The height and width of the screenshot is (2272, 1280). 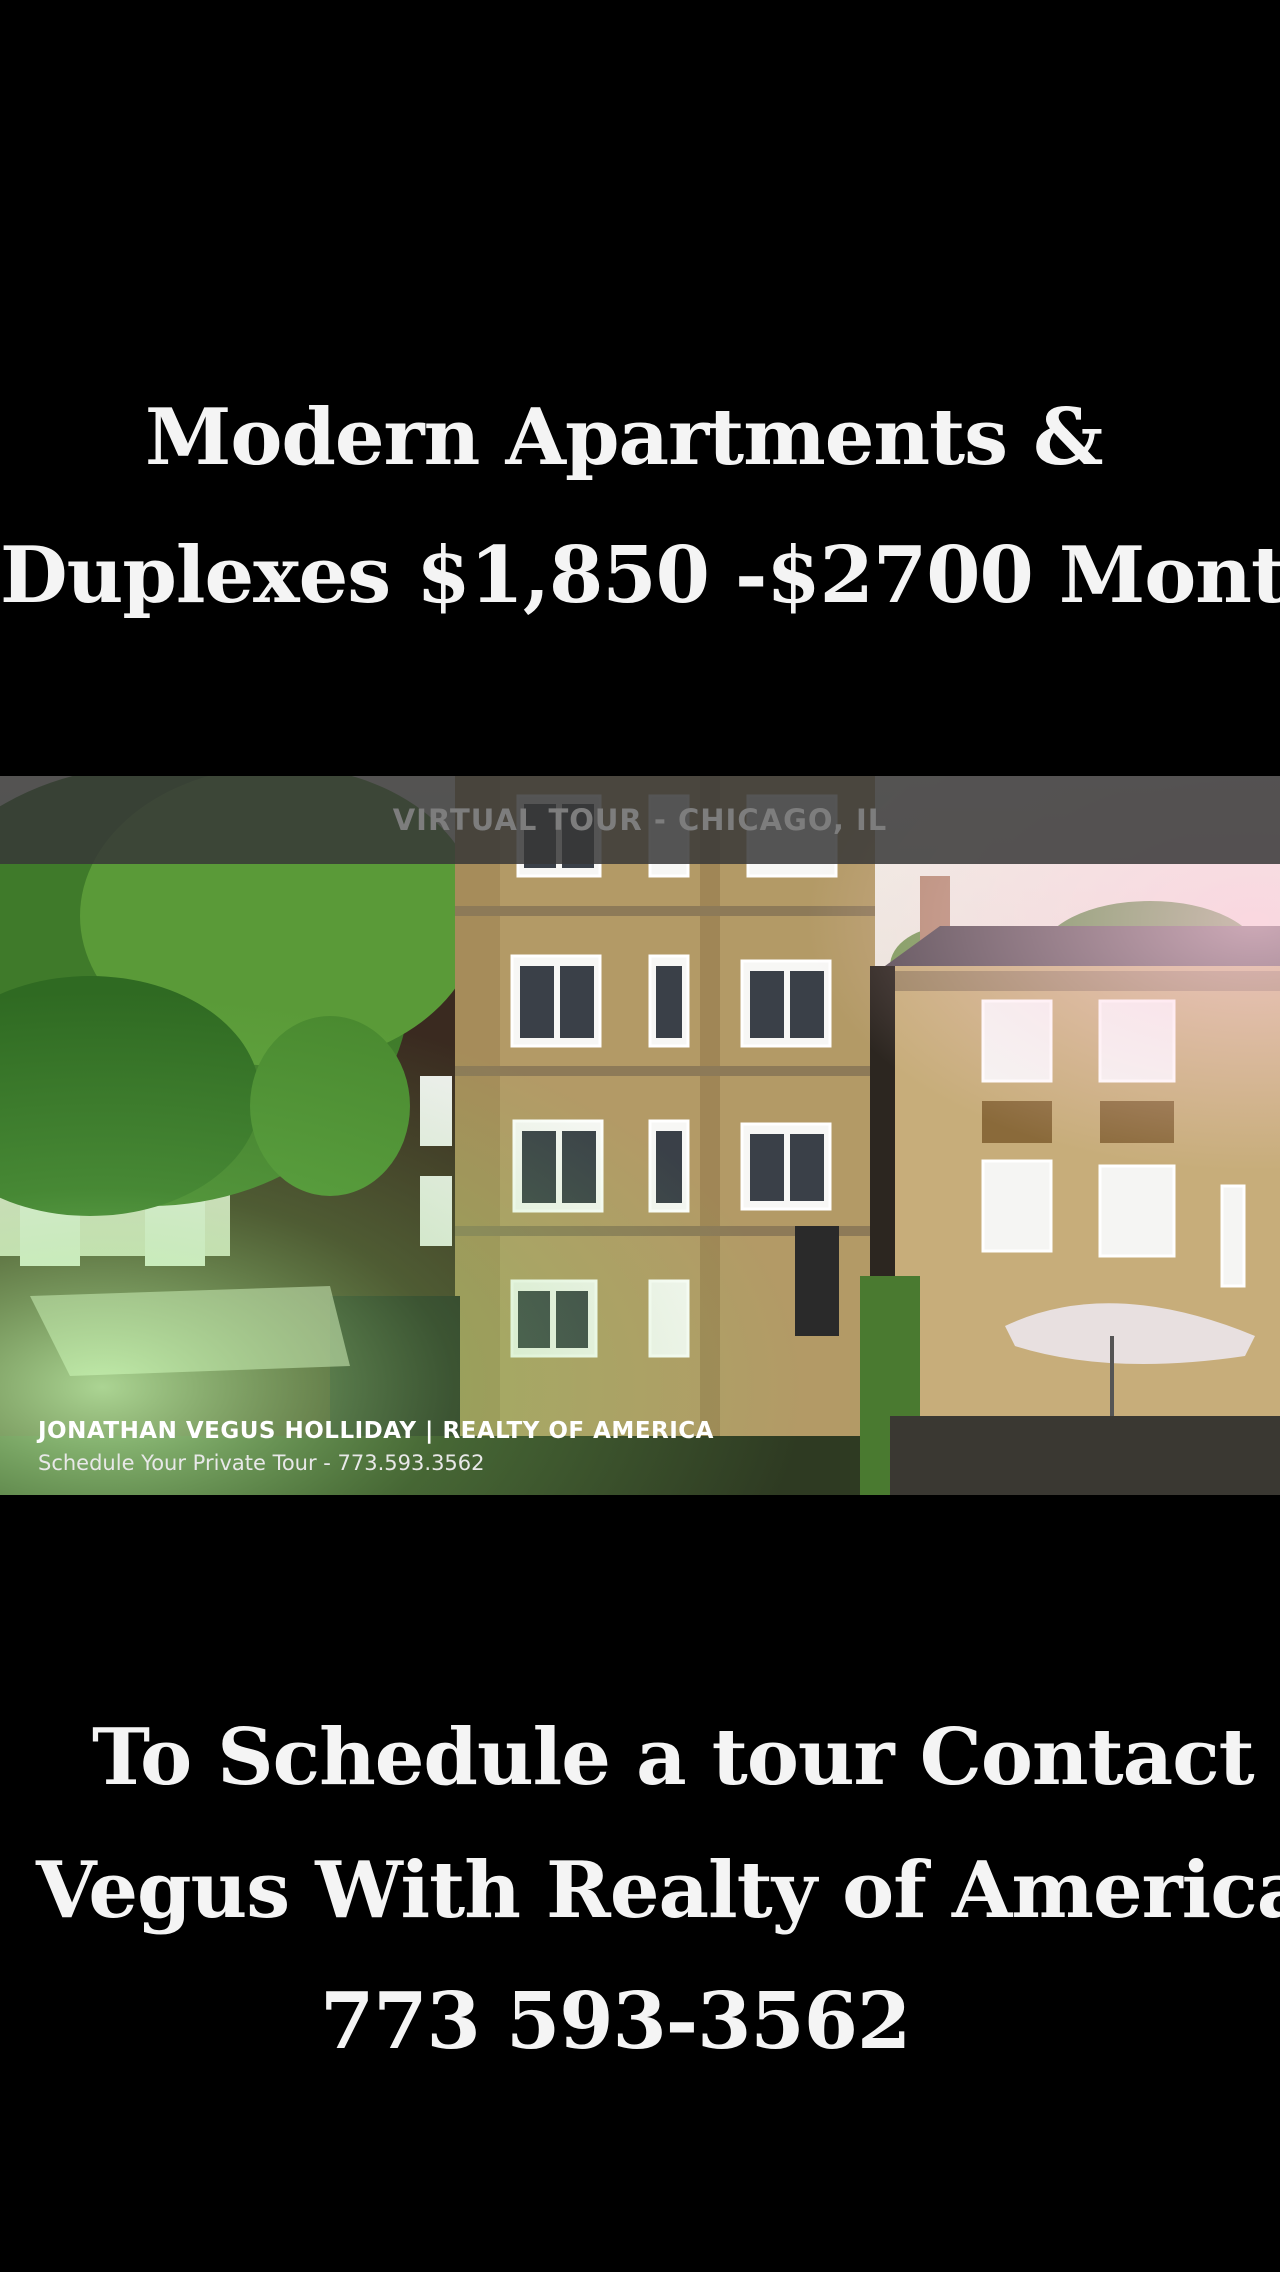 I want to click on contact-line-1: To Schedule a tour Contact, so click(x=673, y=1757).